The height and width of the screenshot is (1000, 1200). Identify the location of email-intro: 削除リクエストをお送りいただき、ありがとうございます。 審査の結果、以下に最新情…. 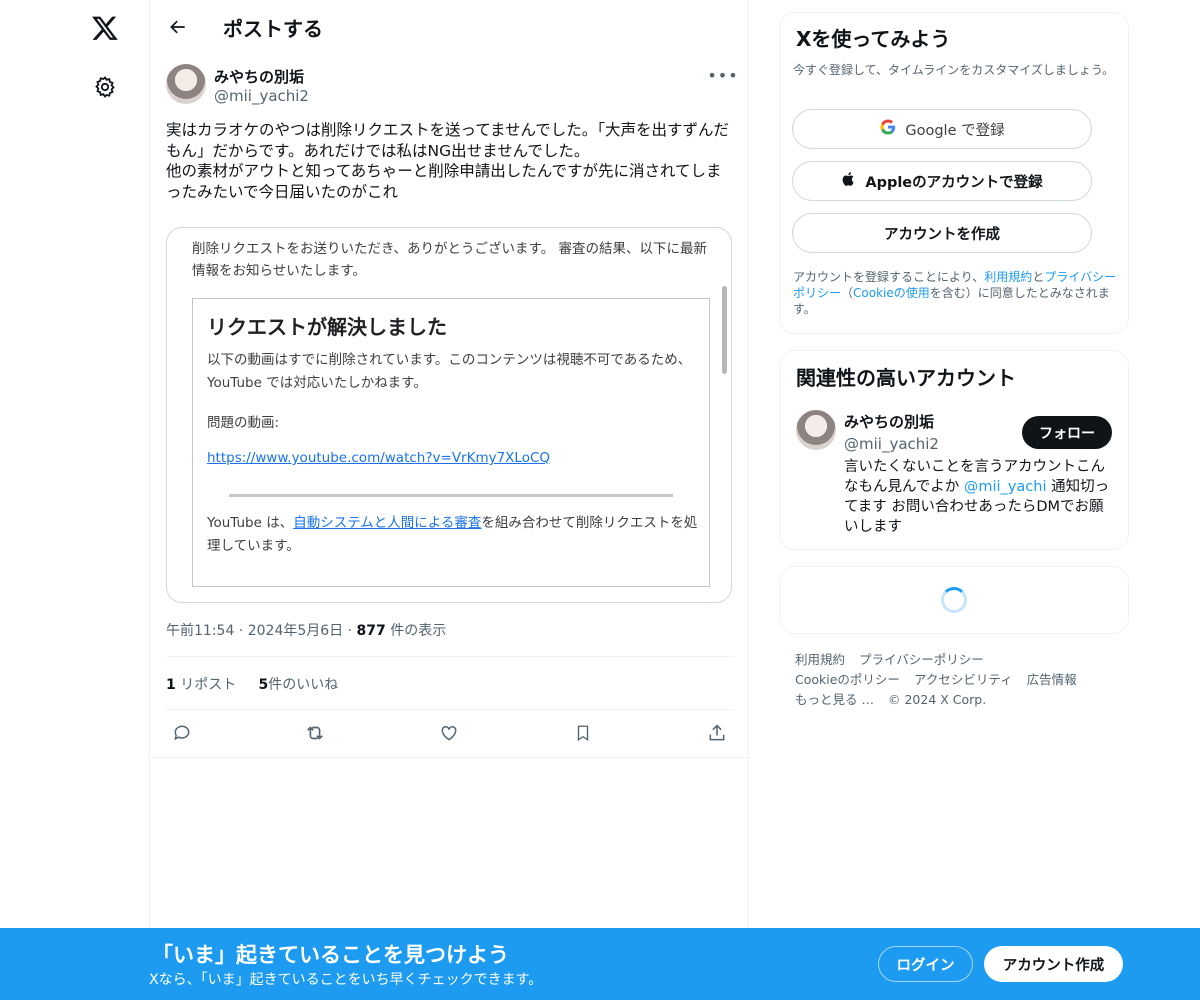
(449, 260).